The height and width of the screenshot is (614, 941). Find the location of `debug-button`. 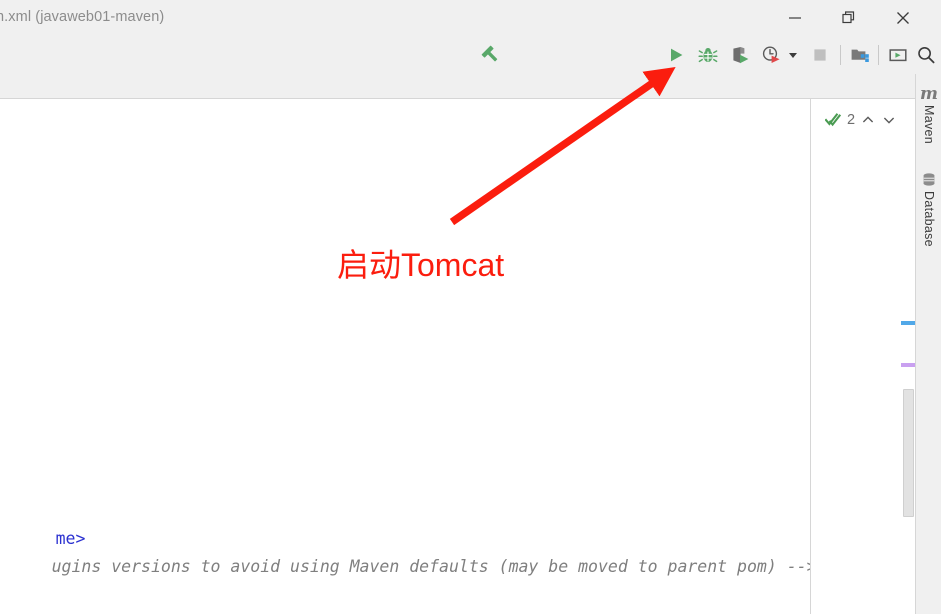

debug-button is located at coordinates (708, 55).